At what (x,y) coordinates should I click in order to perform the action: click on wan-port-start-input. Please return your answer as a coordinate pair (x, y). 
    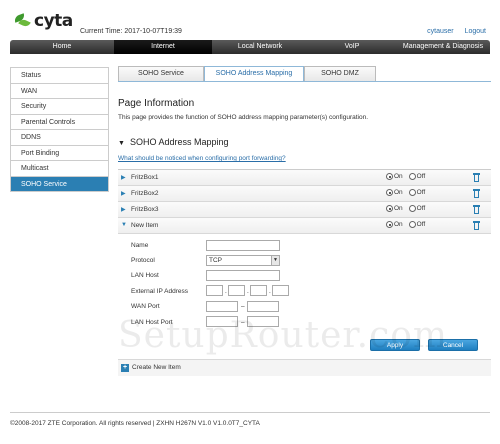
    Looking at the image, I should click on (222, 306).